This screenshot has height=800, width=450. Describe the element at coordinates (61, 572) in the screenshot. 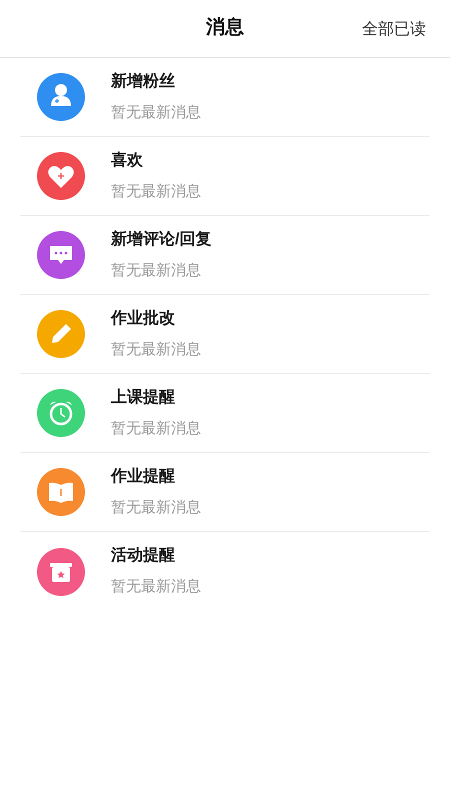

I see `gift-icon` at that location.